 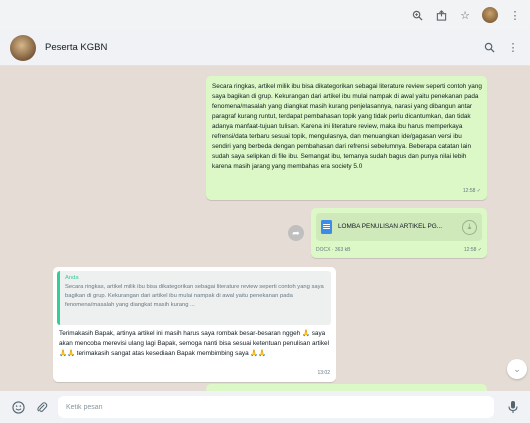 What do you see at coordinates (469, 227) in the screenshot?
I see `download-icon: ⤓` at bounding box center [469, 227].